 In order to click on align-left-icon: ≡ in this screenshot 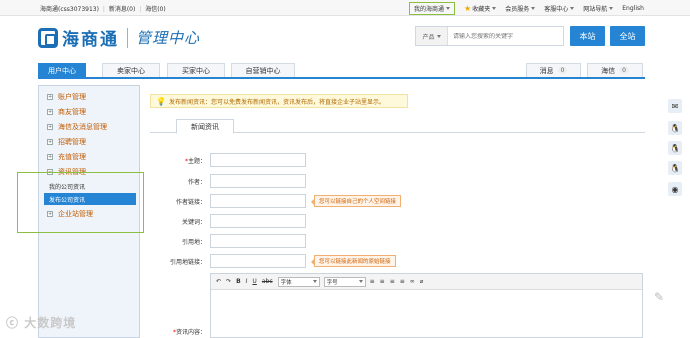, I will do `click(372, 281)`.